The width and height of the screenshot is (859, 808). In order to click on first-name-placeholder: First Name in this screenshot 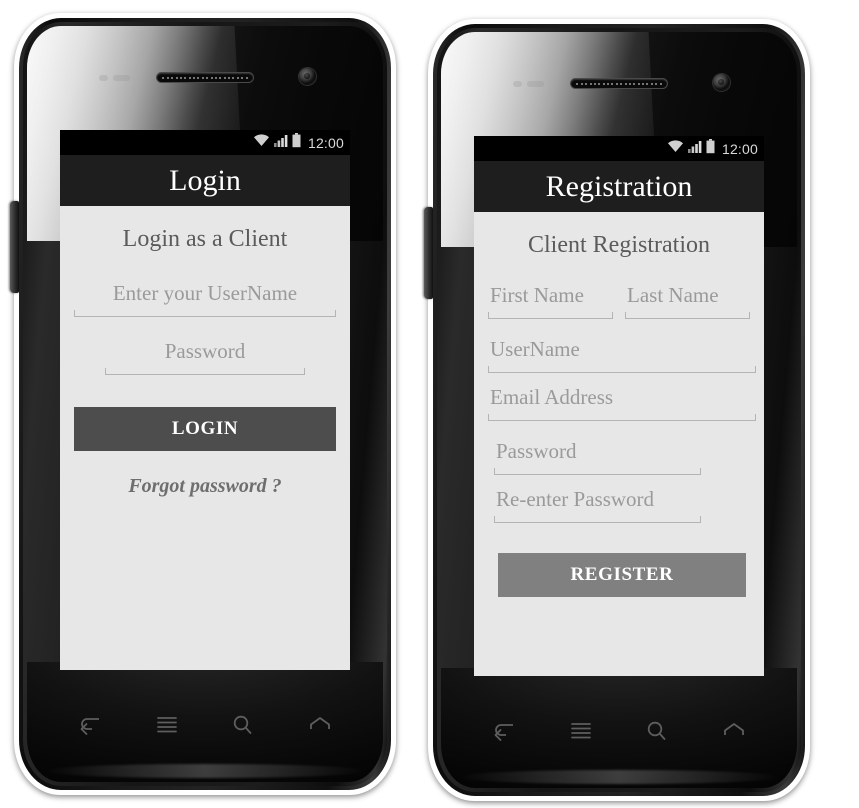, I will do `click(537, 295)`.